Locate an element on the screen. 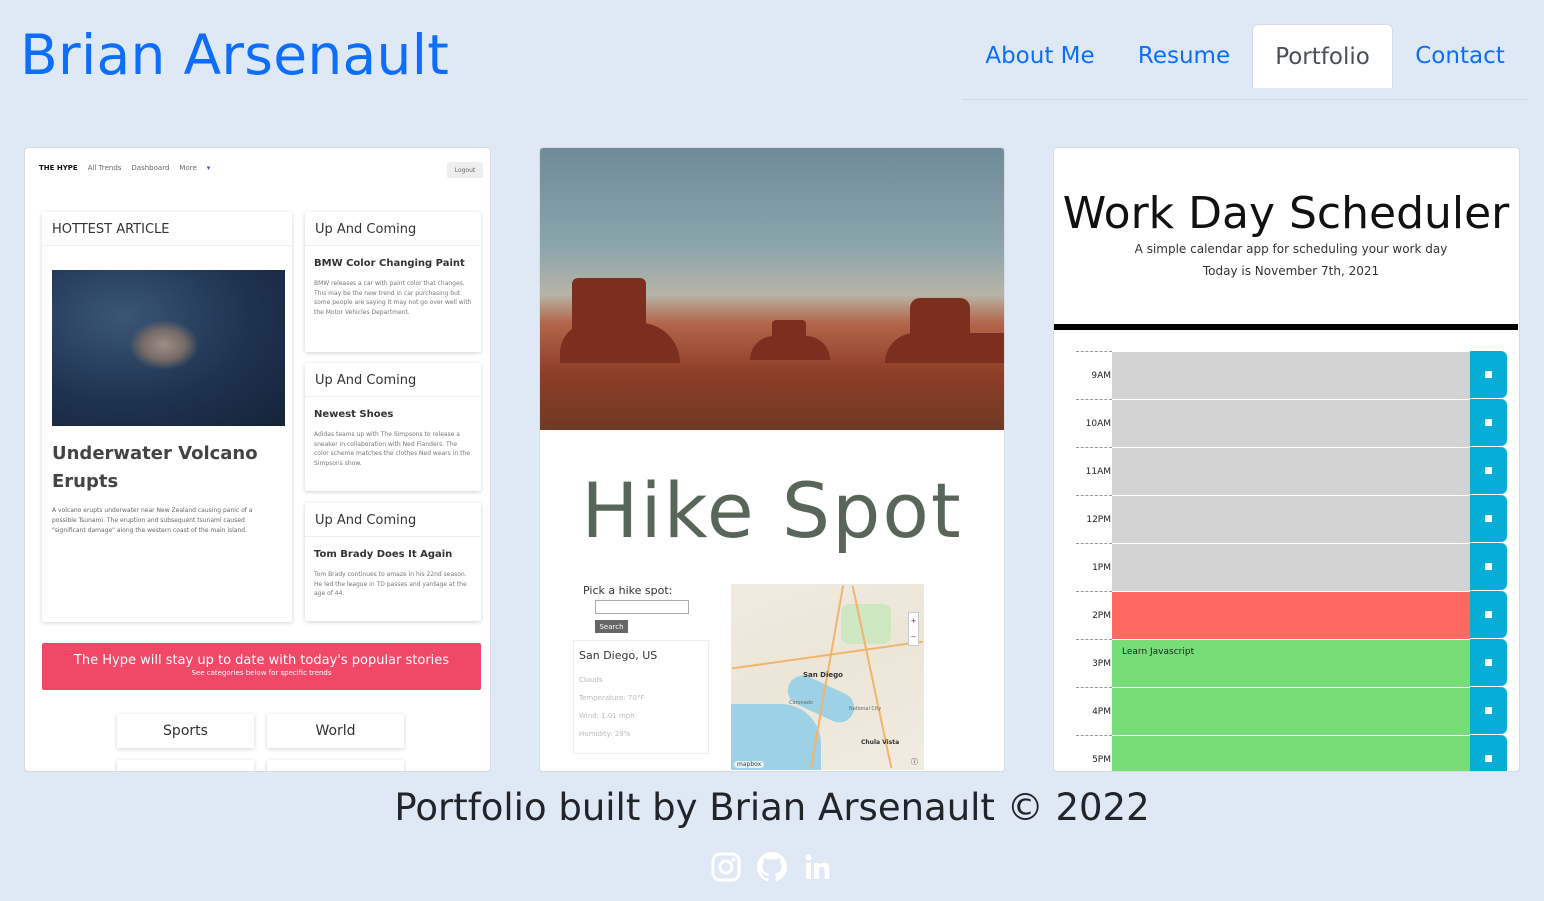 Image resolution: width=1544 pixels, height=901 pixels. nav-tab-portfolio: Portfolio is located at coordinates (1322, 56).